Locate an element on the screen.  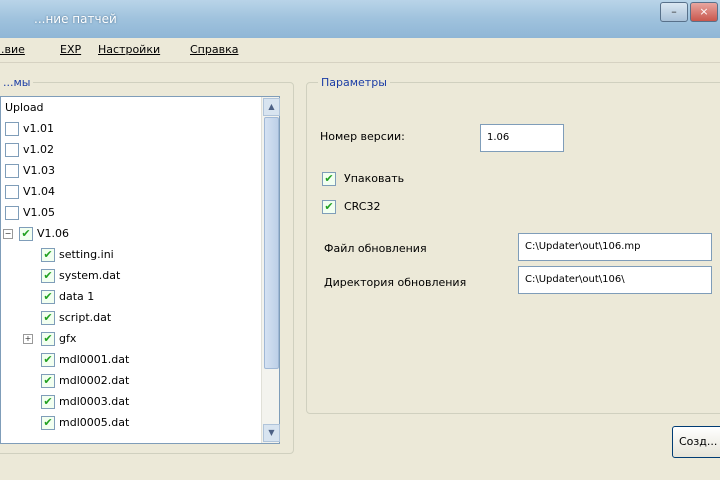
tree-node: ✔ mdl0003.dat is located at coordinates (130, 402).